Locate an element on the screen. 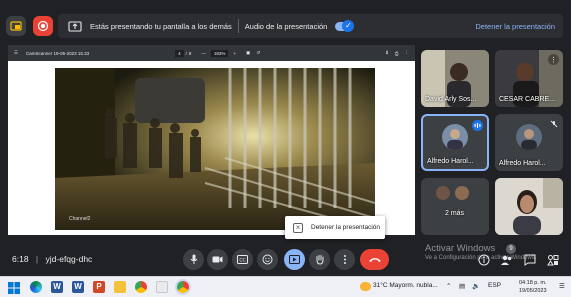 The height and width of the screenshot is (297, 571). audio-toggle is located at coordinates (345, 25).